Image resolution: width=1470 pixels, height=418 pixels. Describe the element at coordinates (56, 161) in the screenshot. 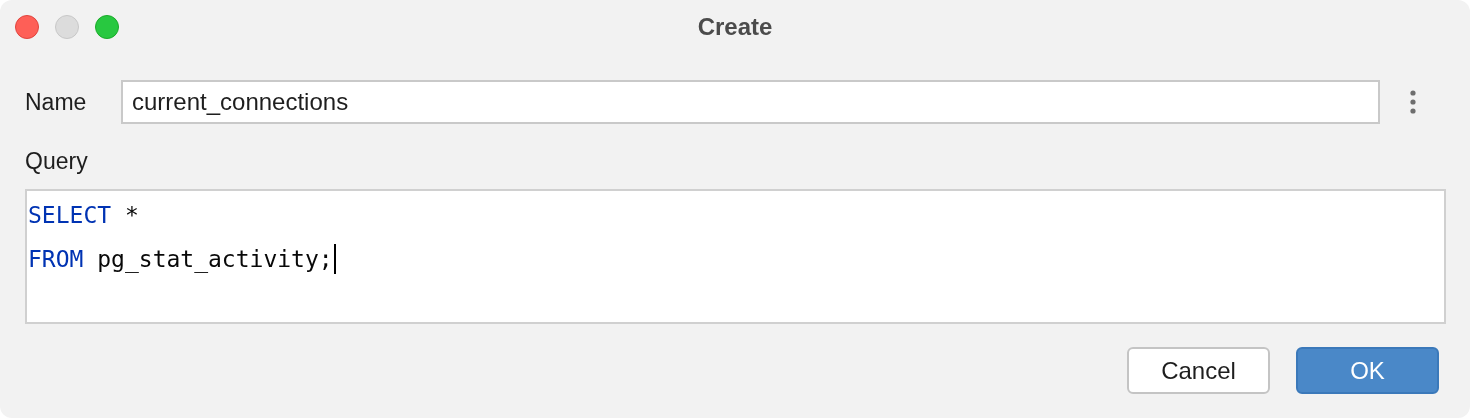

I see `field-label: Query` at that location.